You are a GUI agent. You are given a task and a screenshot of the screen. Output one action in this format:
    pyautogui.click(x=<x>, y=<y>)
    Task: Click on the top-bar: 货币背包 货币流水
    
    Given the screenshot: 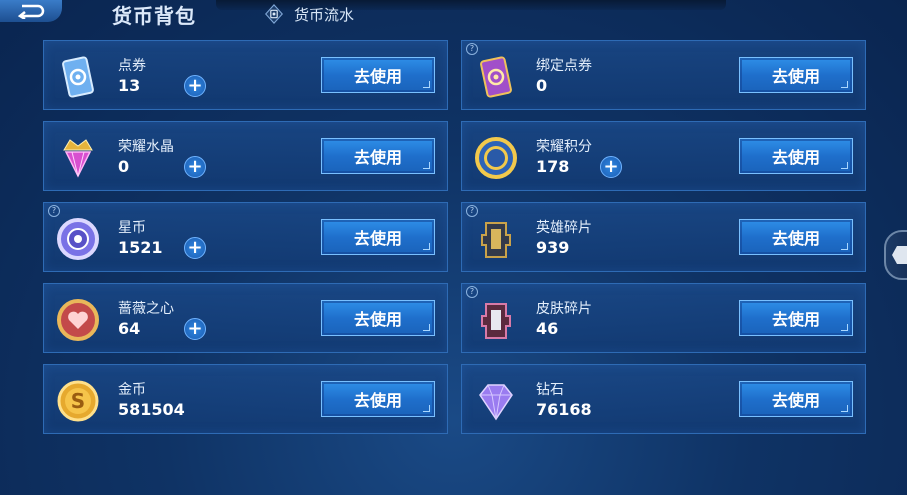 What is the action you would take?
    pyautogui.click(x=453, y=14)
    